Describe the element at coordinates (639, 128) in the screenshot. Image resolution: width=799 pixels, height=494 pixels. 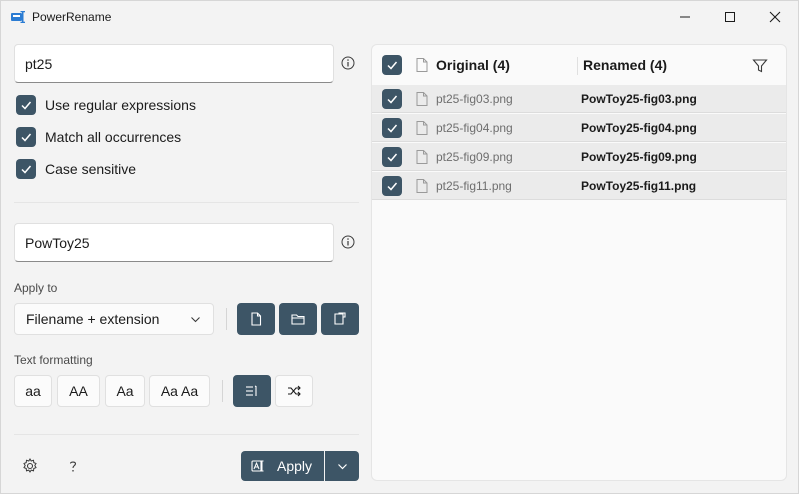
I see `renamed-filename: PowToy25-fig04.png` at that location.